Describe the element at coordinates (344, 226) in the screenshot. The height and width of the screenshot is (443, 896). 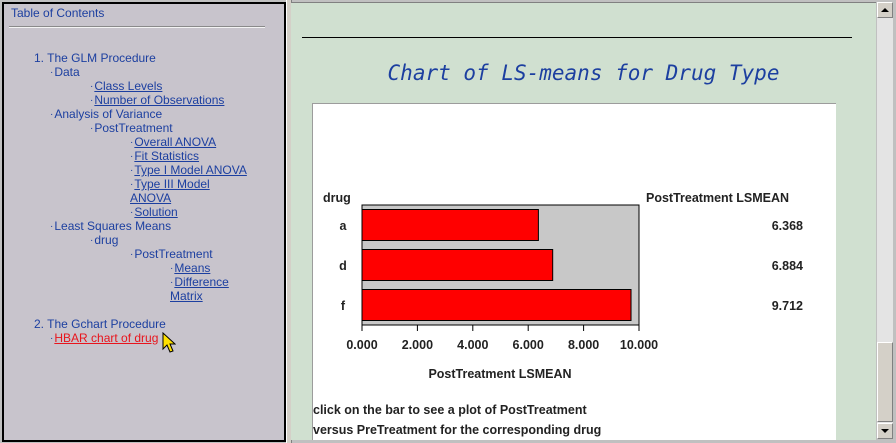
I see `category-label: a` at that location.